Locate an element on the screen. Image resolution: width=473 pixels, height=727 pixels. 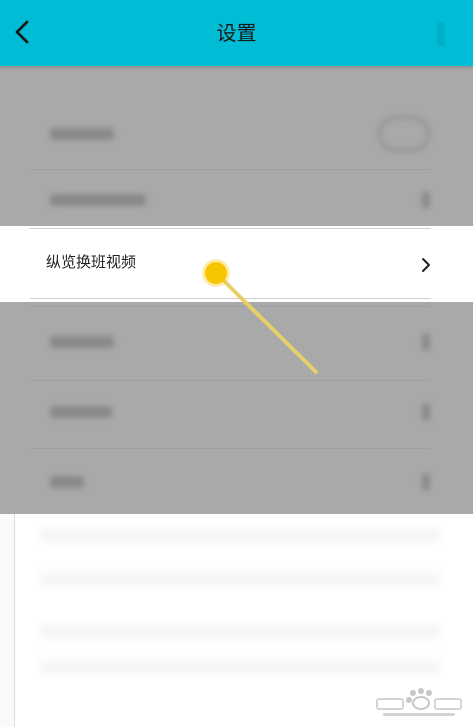
page-title: 设置 is located at coordinates (236, 33).